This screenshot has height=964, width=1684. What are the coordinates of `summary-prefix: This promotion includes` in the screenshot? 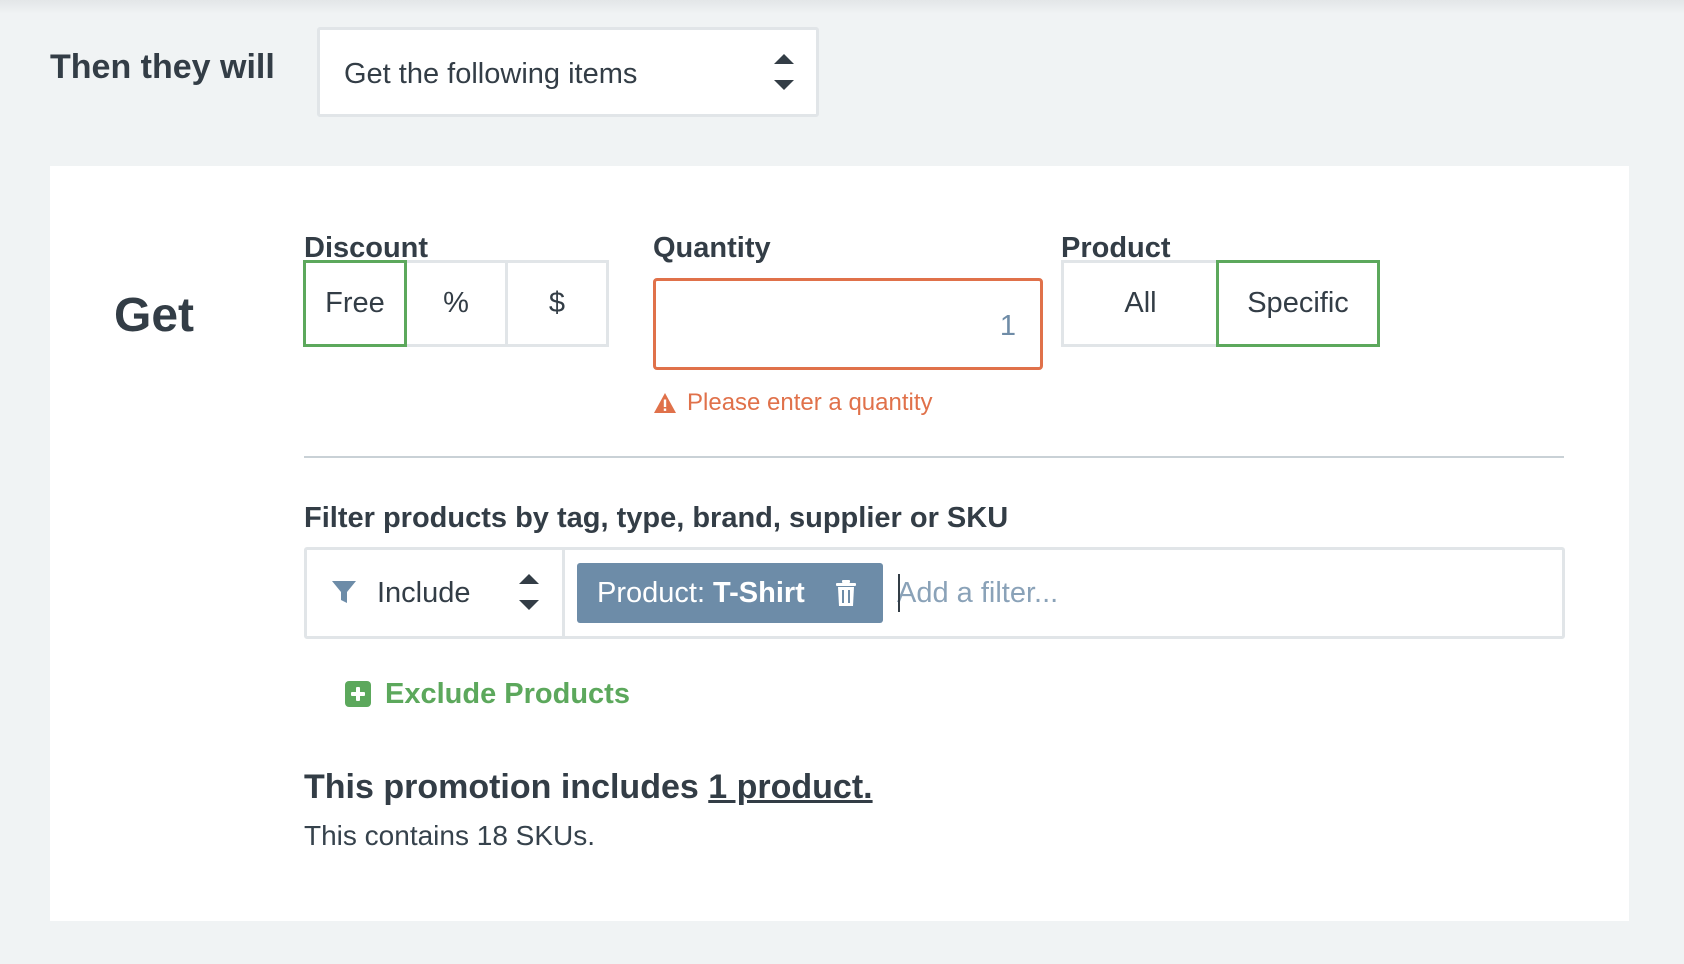 It's located at (501, 787).